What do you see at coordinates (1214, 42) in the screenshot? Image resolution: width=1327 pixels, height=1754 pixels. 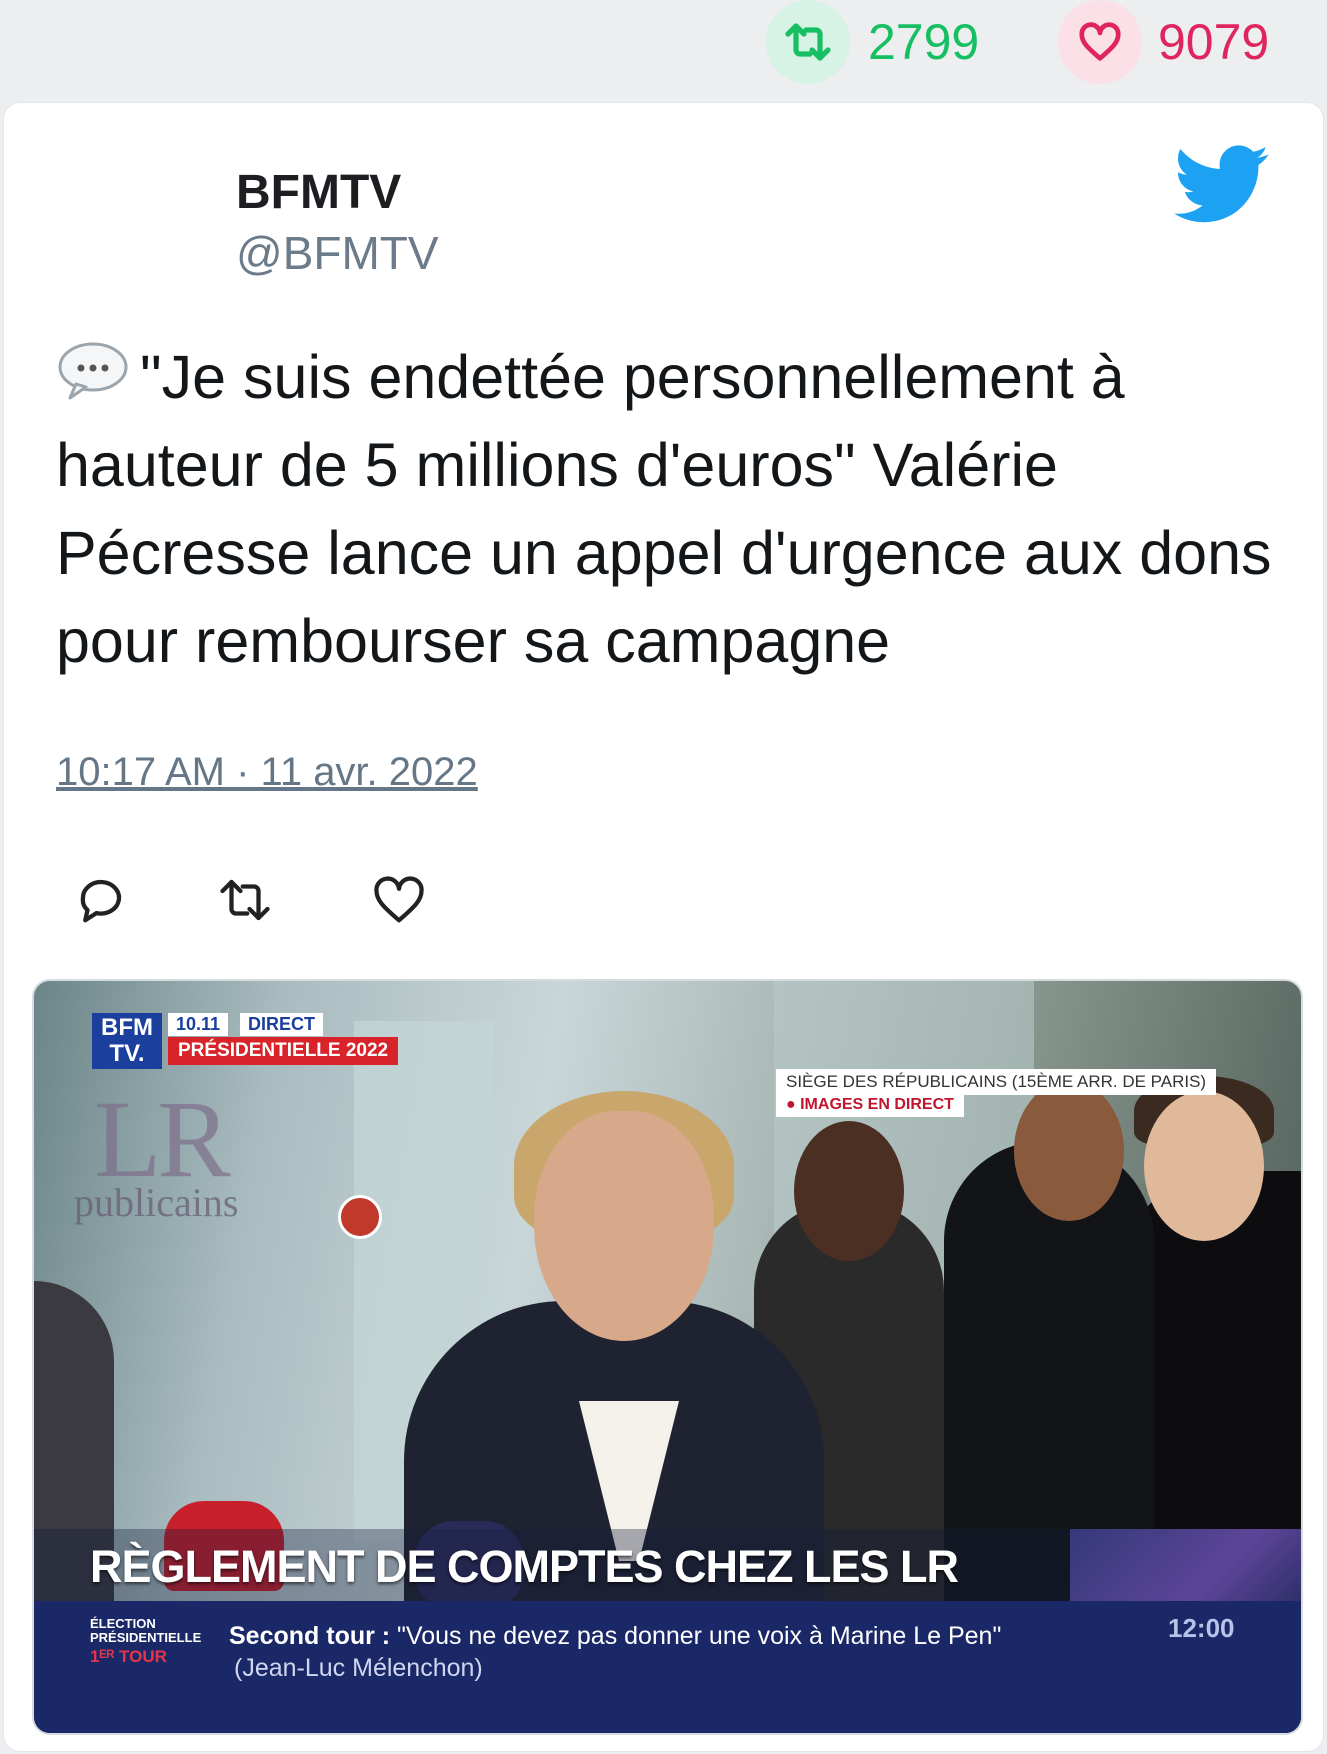 I see `like-count: 9079` at bounding box center [1214, 42].